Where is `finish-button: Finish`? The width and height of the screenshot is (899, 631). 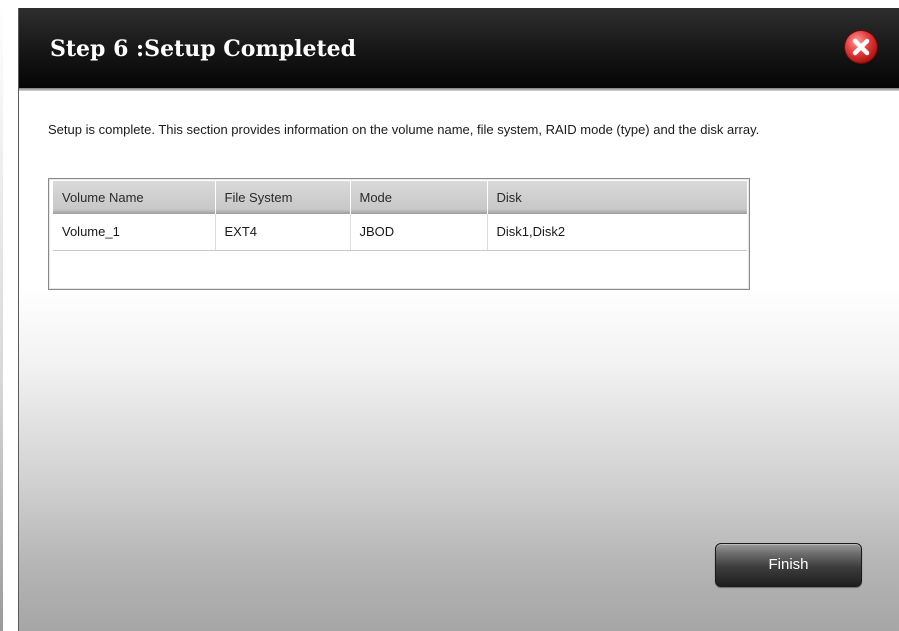 finish-button: Finish is located at coordinates (788, 565).